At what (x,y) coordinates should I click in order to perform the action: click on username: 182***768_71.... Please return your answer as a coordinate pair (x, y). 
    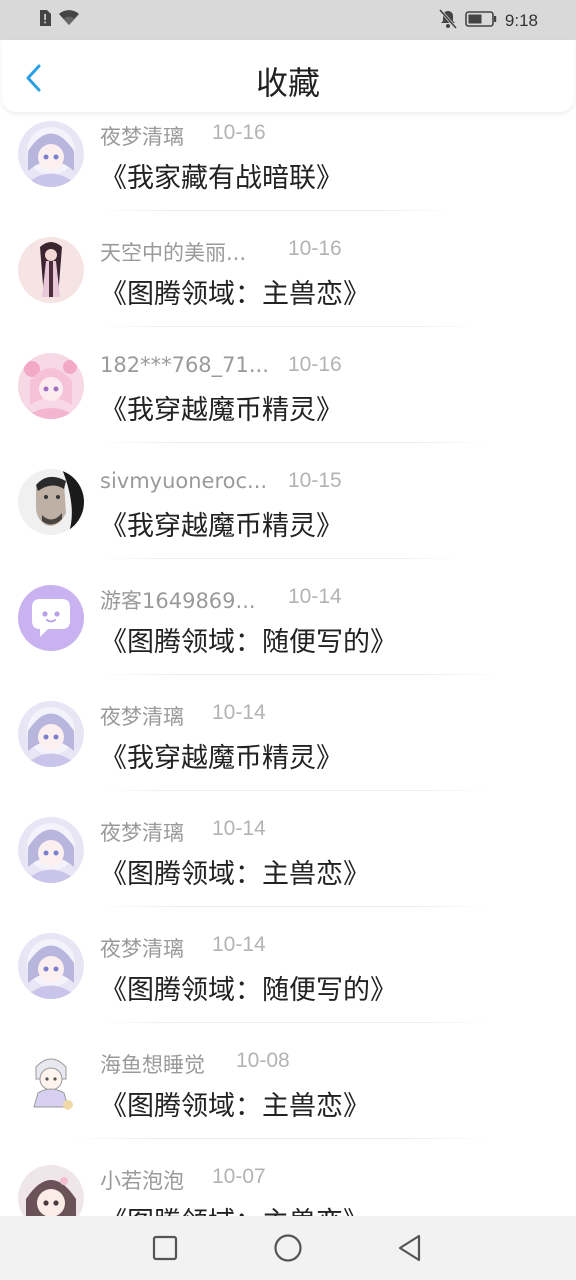
    Looking at the image, I should click on (184, 365).